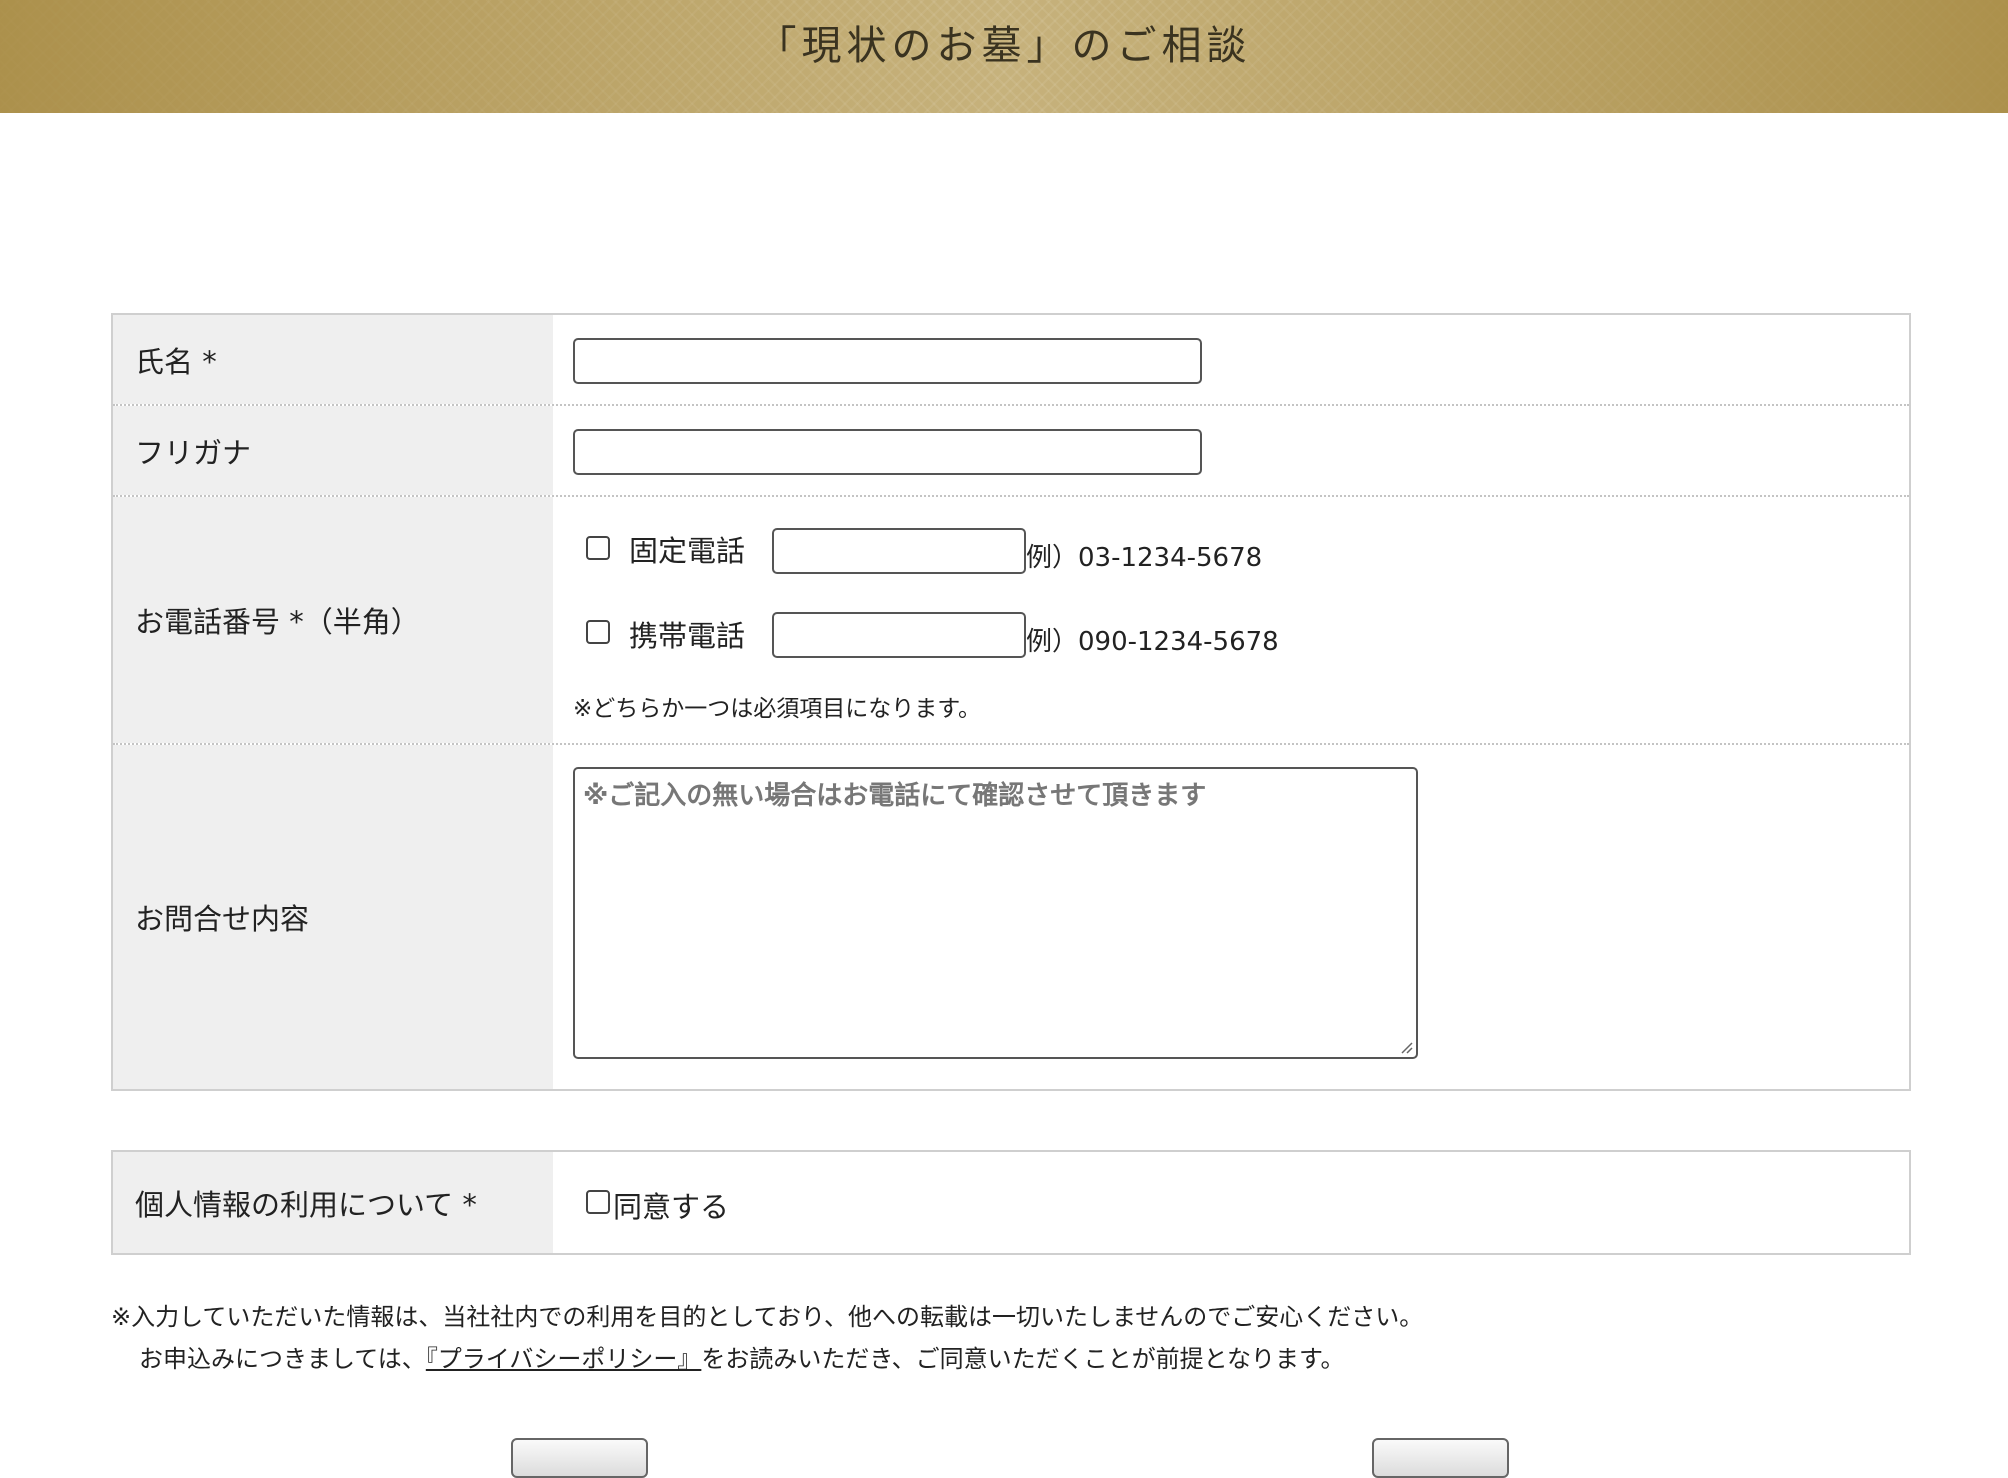  Describe the element at coordinates (887, 452) in the screenshot. I see `furigana-input` at that location.